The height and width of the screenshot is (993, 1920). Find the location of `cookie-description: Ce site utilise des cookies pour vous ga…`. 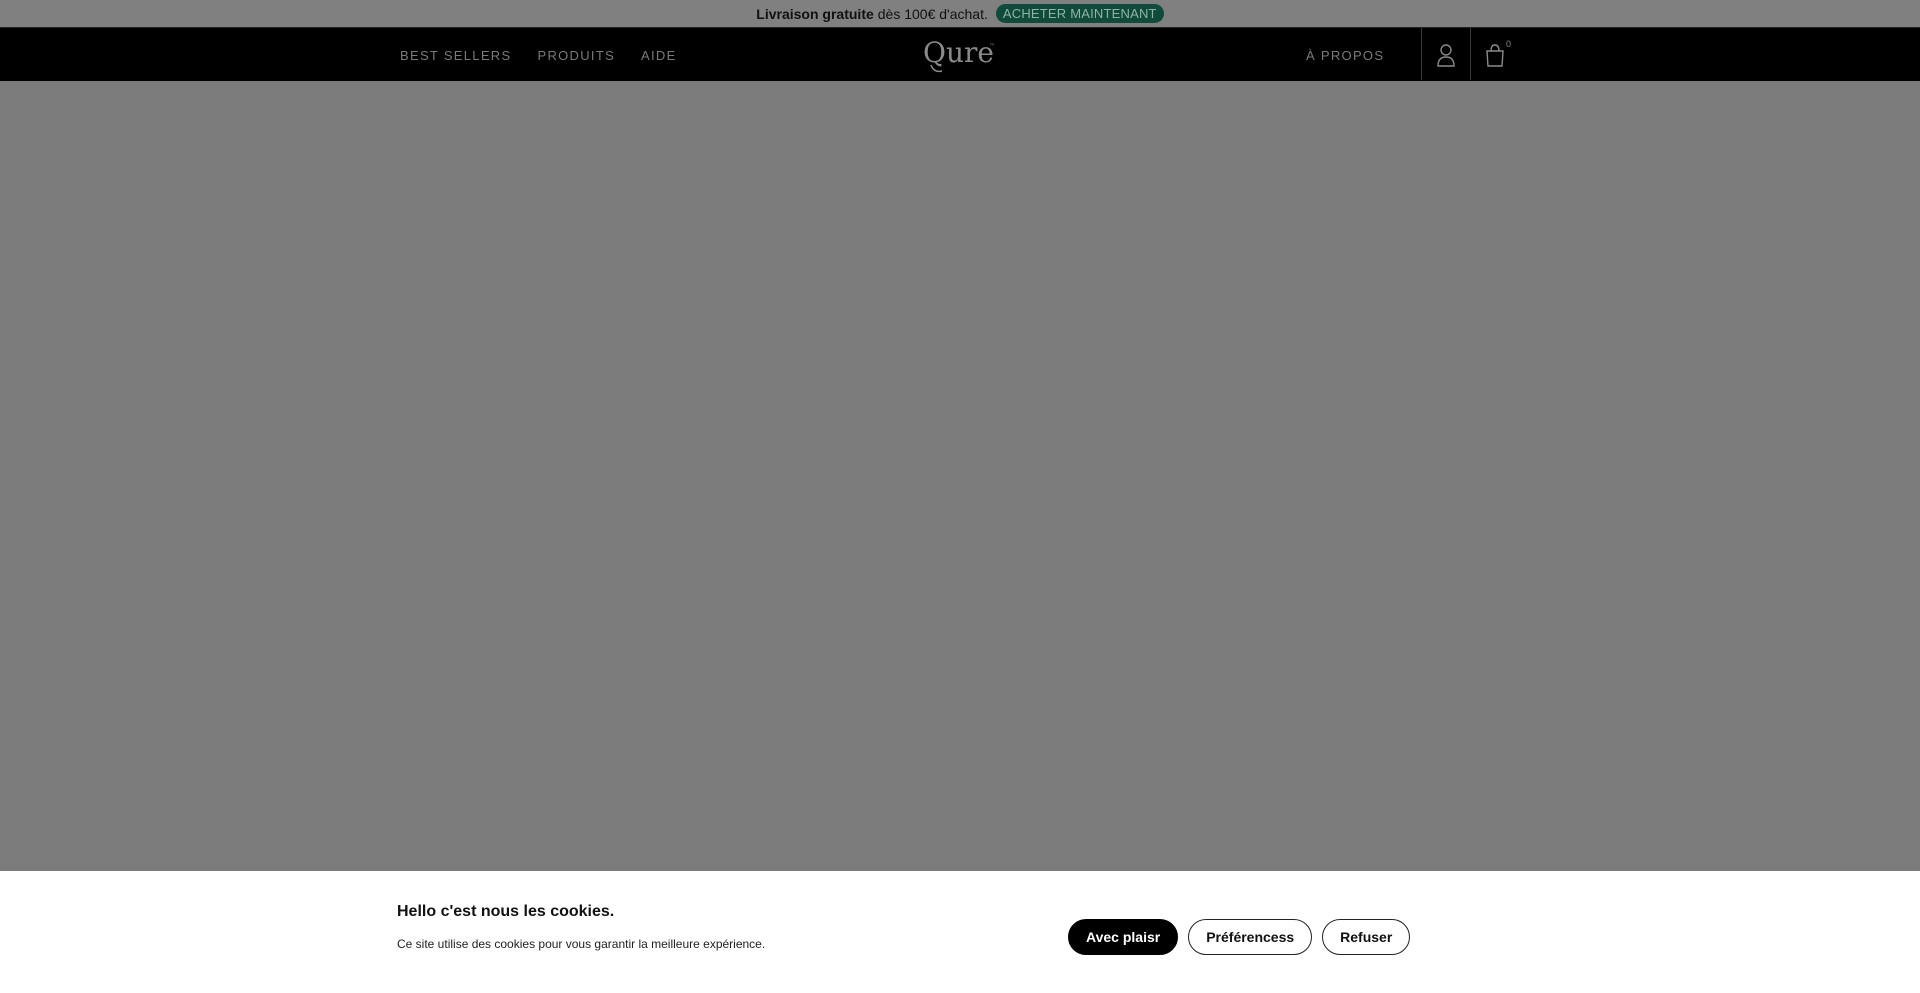

cookie-description: Ce site utilise des cookies pour vous ga… is located at coordinates (581, 944).